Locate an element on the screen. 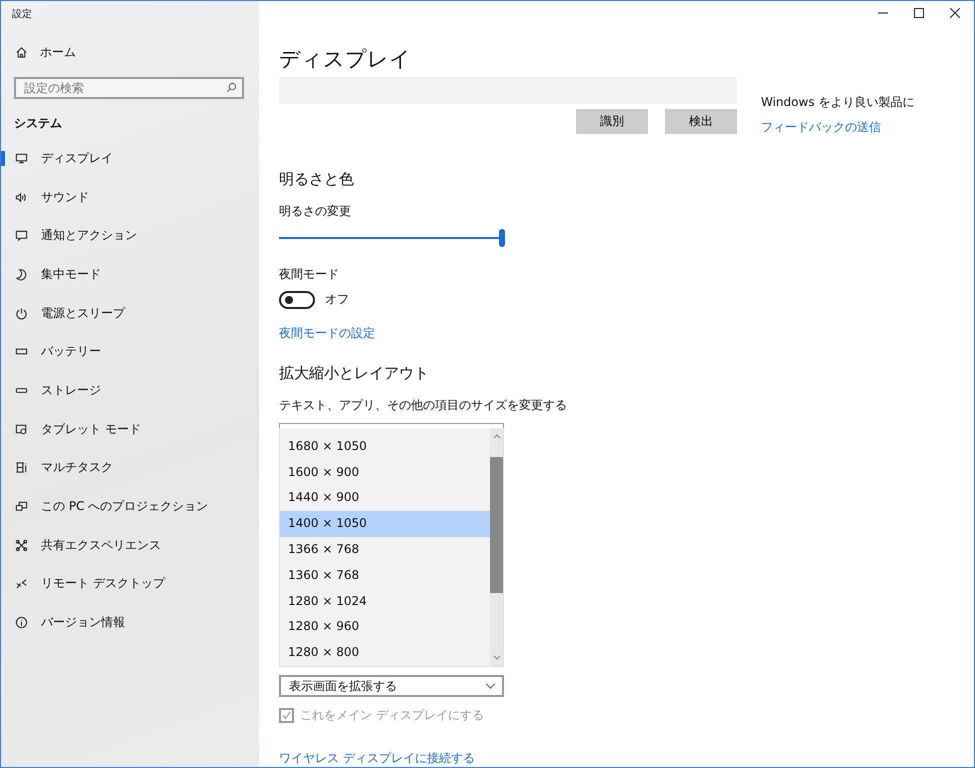  window-title: 設定 is located at coordinates (22, 15).